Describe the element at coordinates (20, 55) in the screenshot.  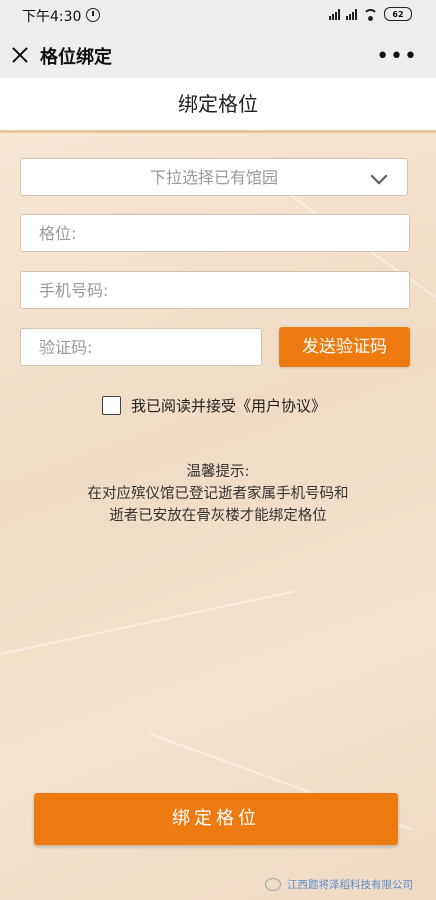
I see `close-icon` at that location.